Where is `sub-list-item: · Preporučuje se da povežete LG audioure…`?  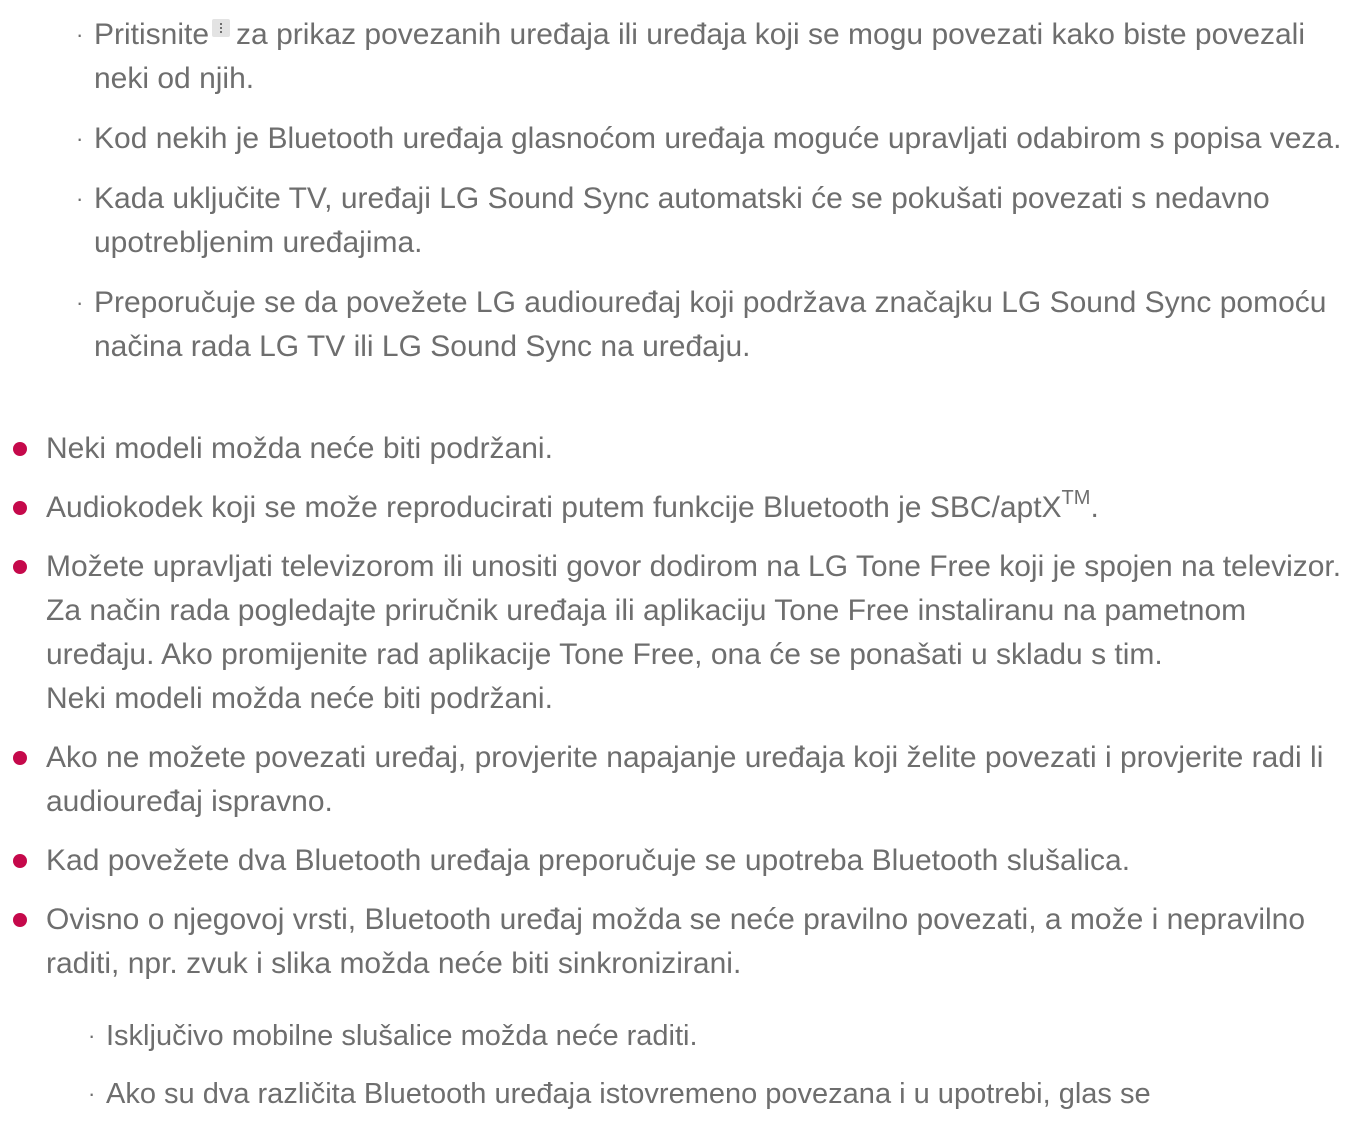 sub-list-item: · Preporučuje se da povežete LG audioure… is located at coordinates (716, 325).